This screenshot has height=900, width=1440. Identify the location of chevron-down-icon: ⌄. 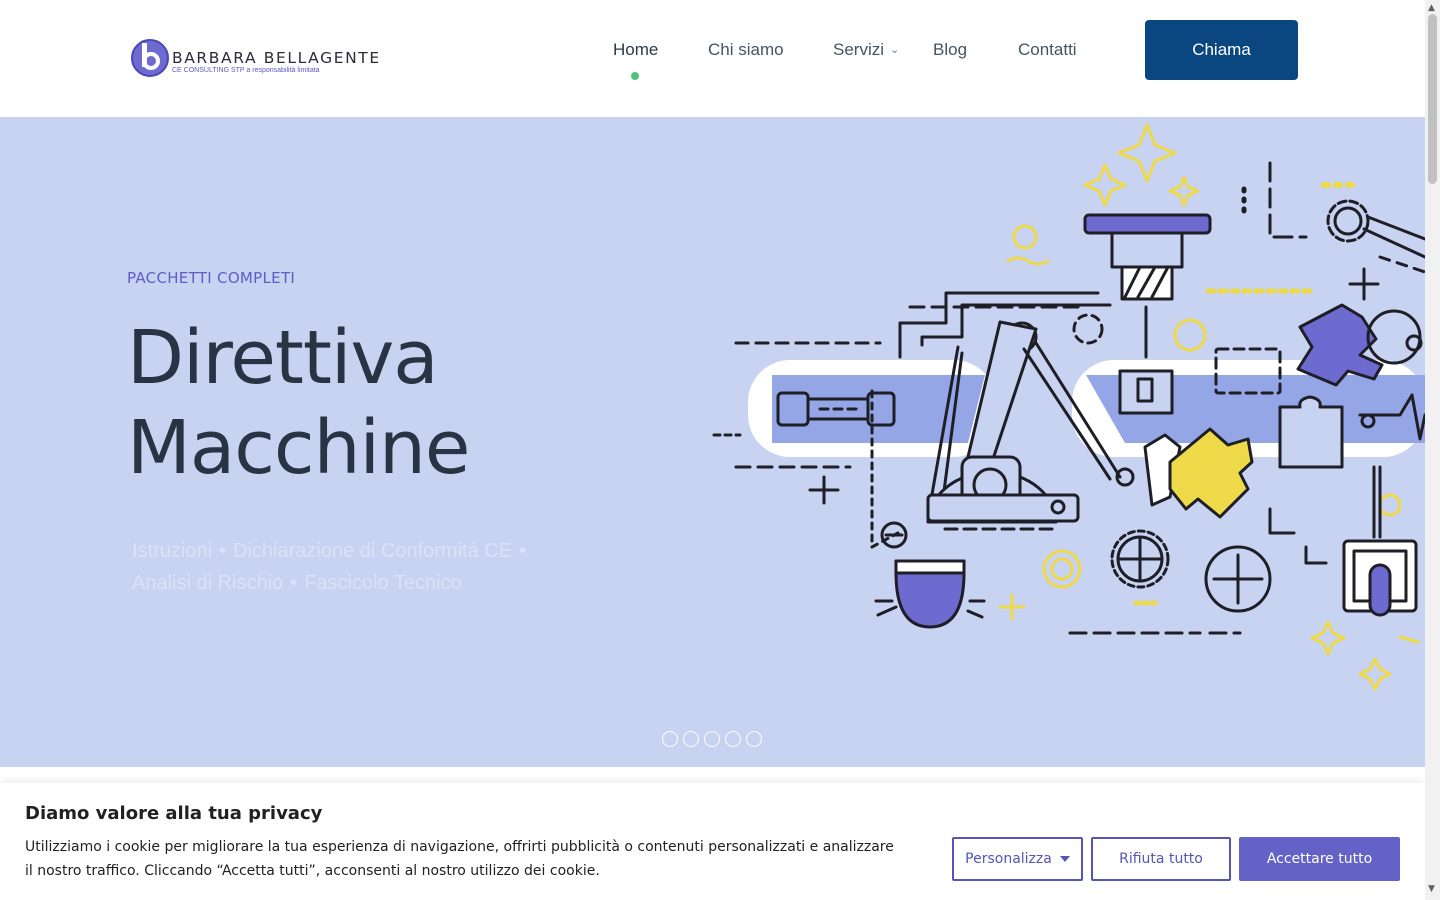
(895, 50).